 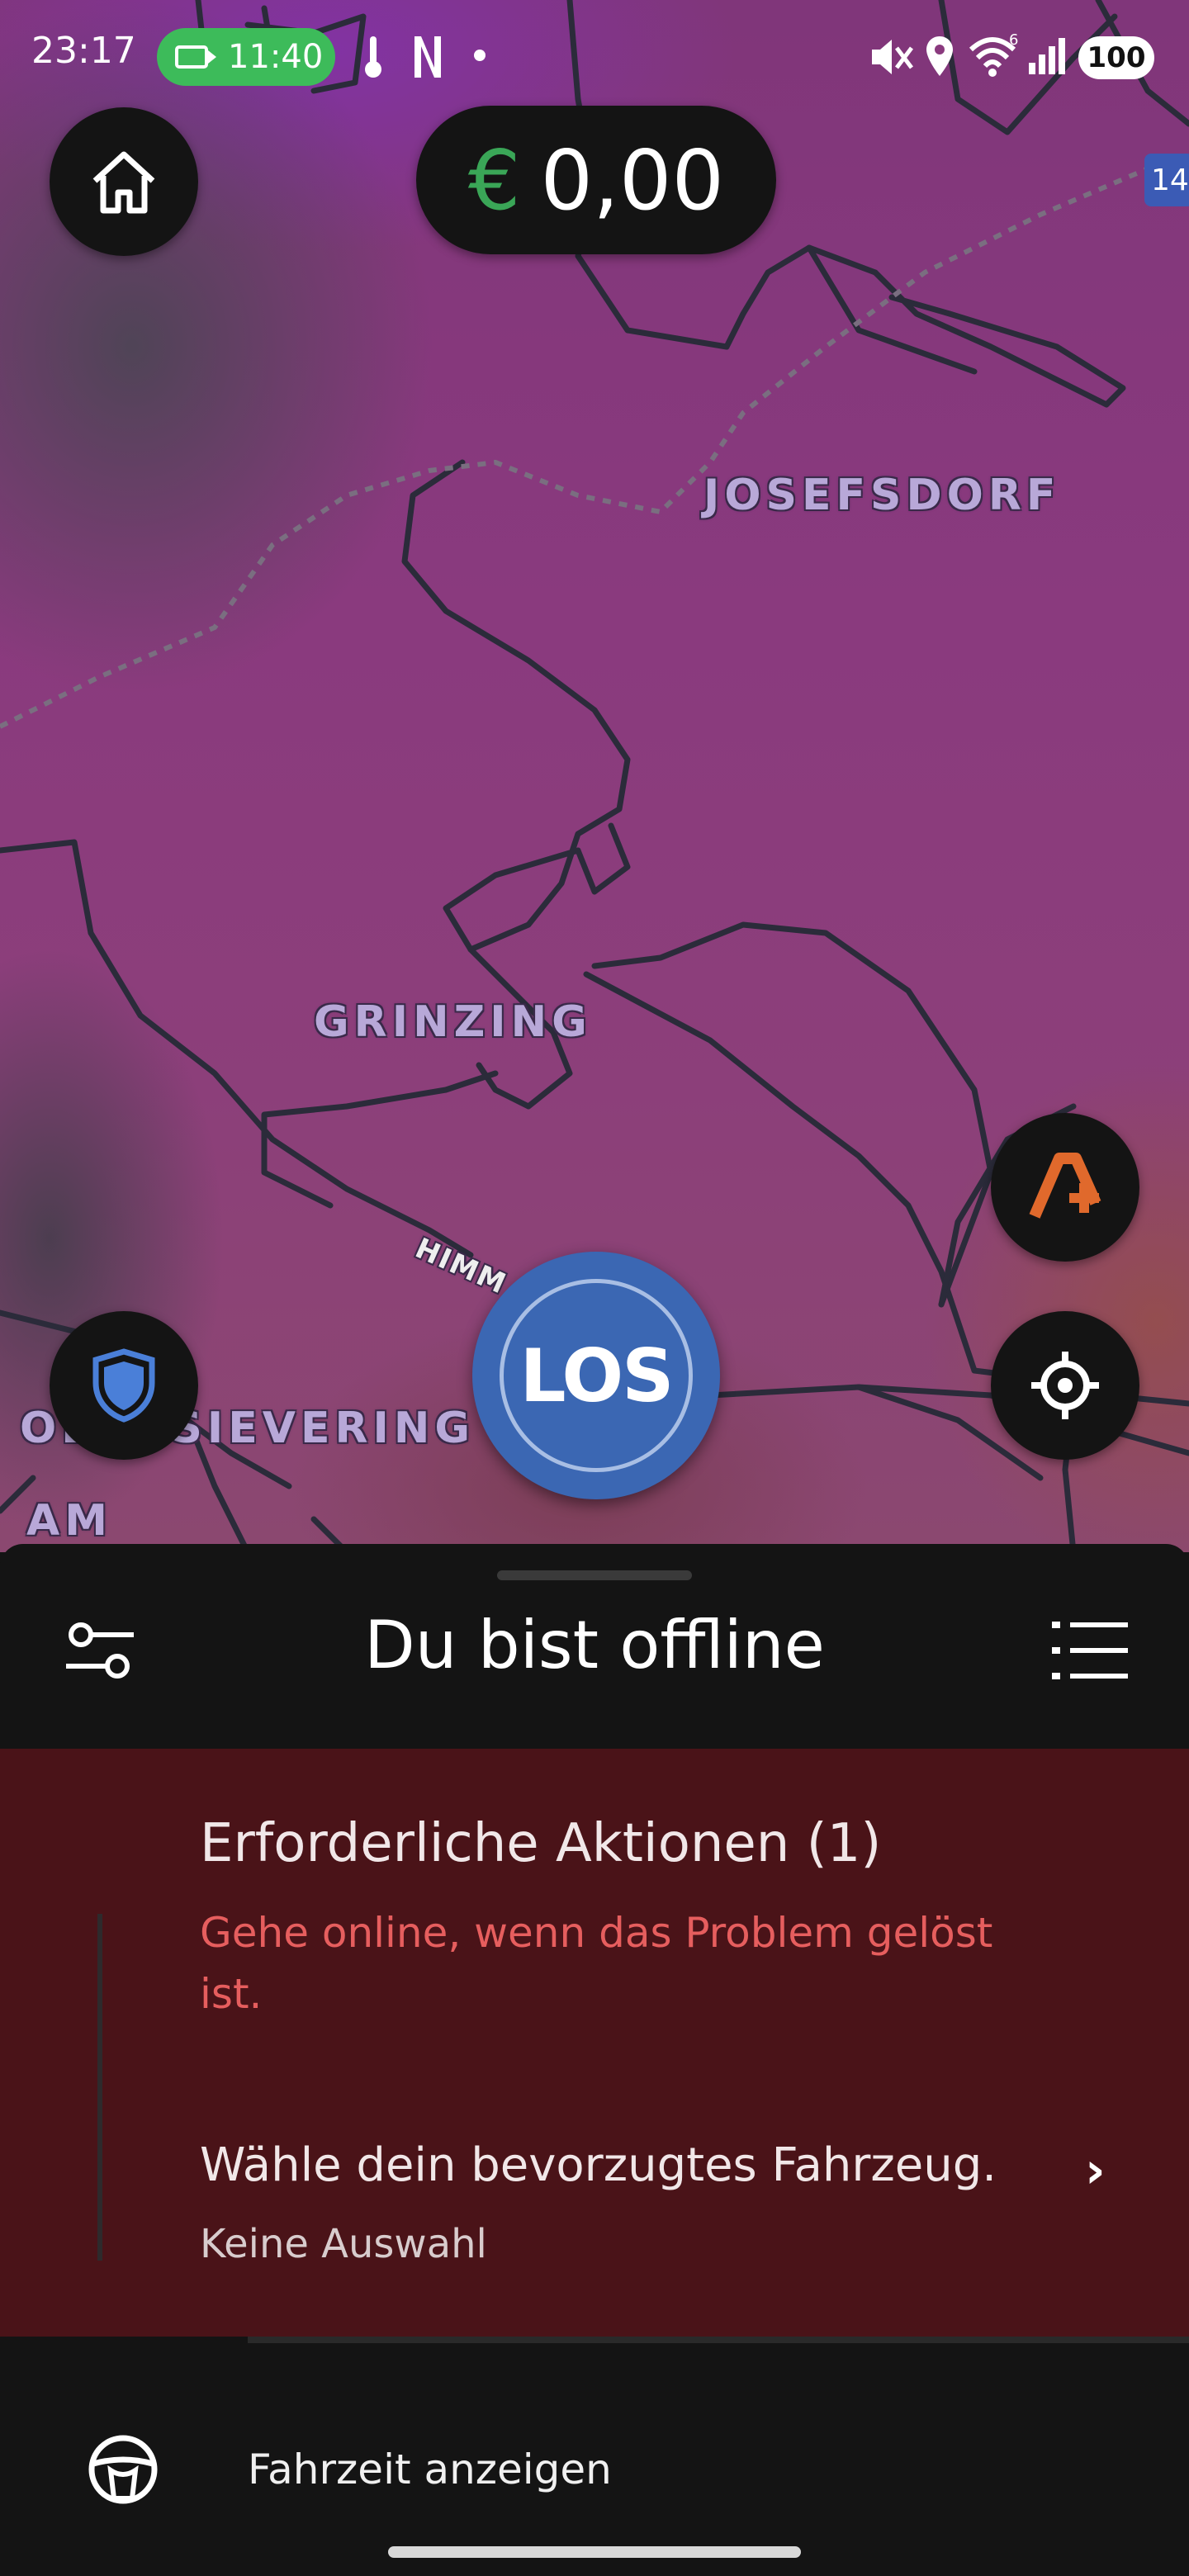 What do you see at coordinates (1116, 57) in the screenshot?
I see `battery-indicator: 100` at bounding box center [1116, 57].